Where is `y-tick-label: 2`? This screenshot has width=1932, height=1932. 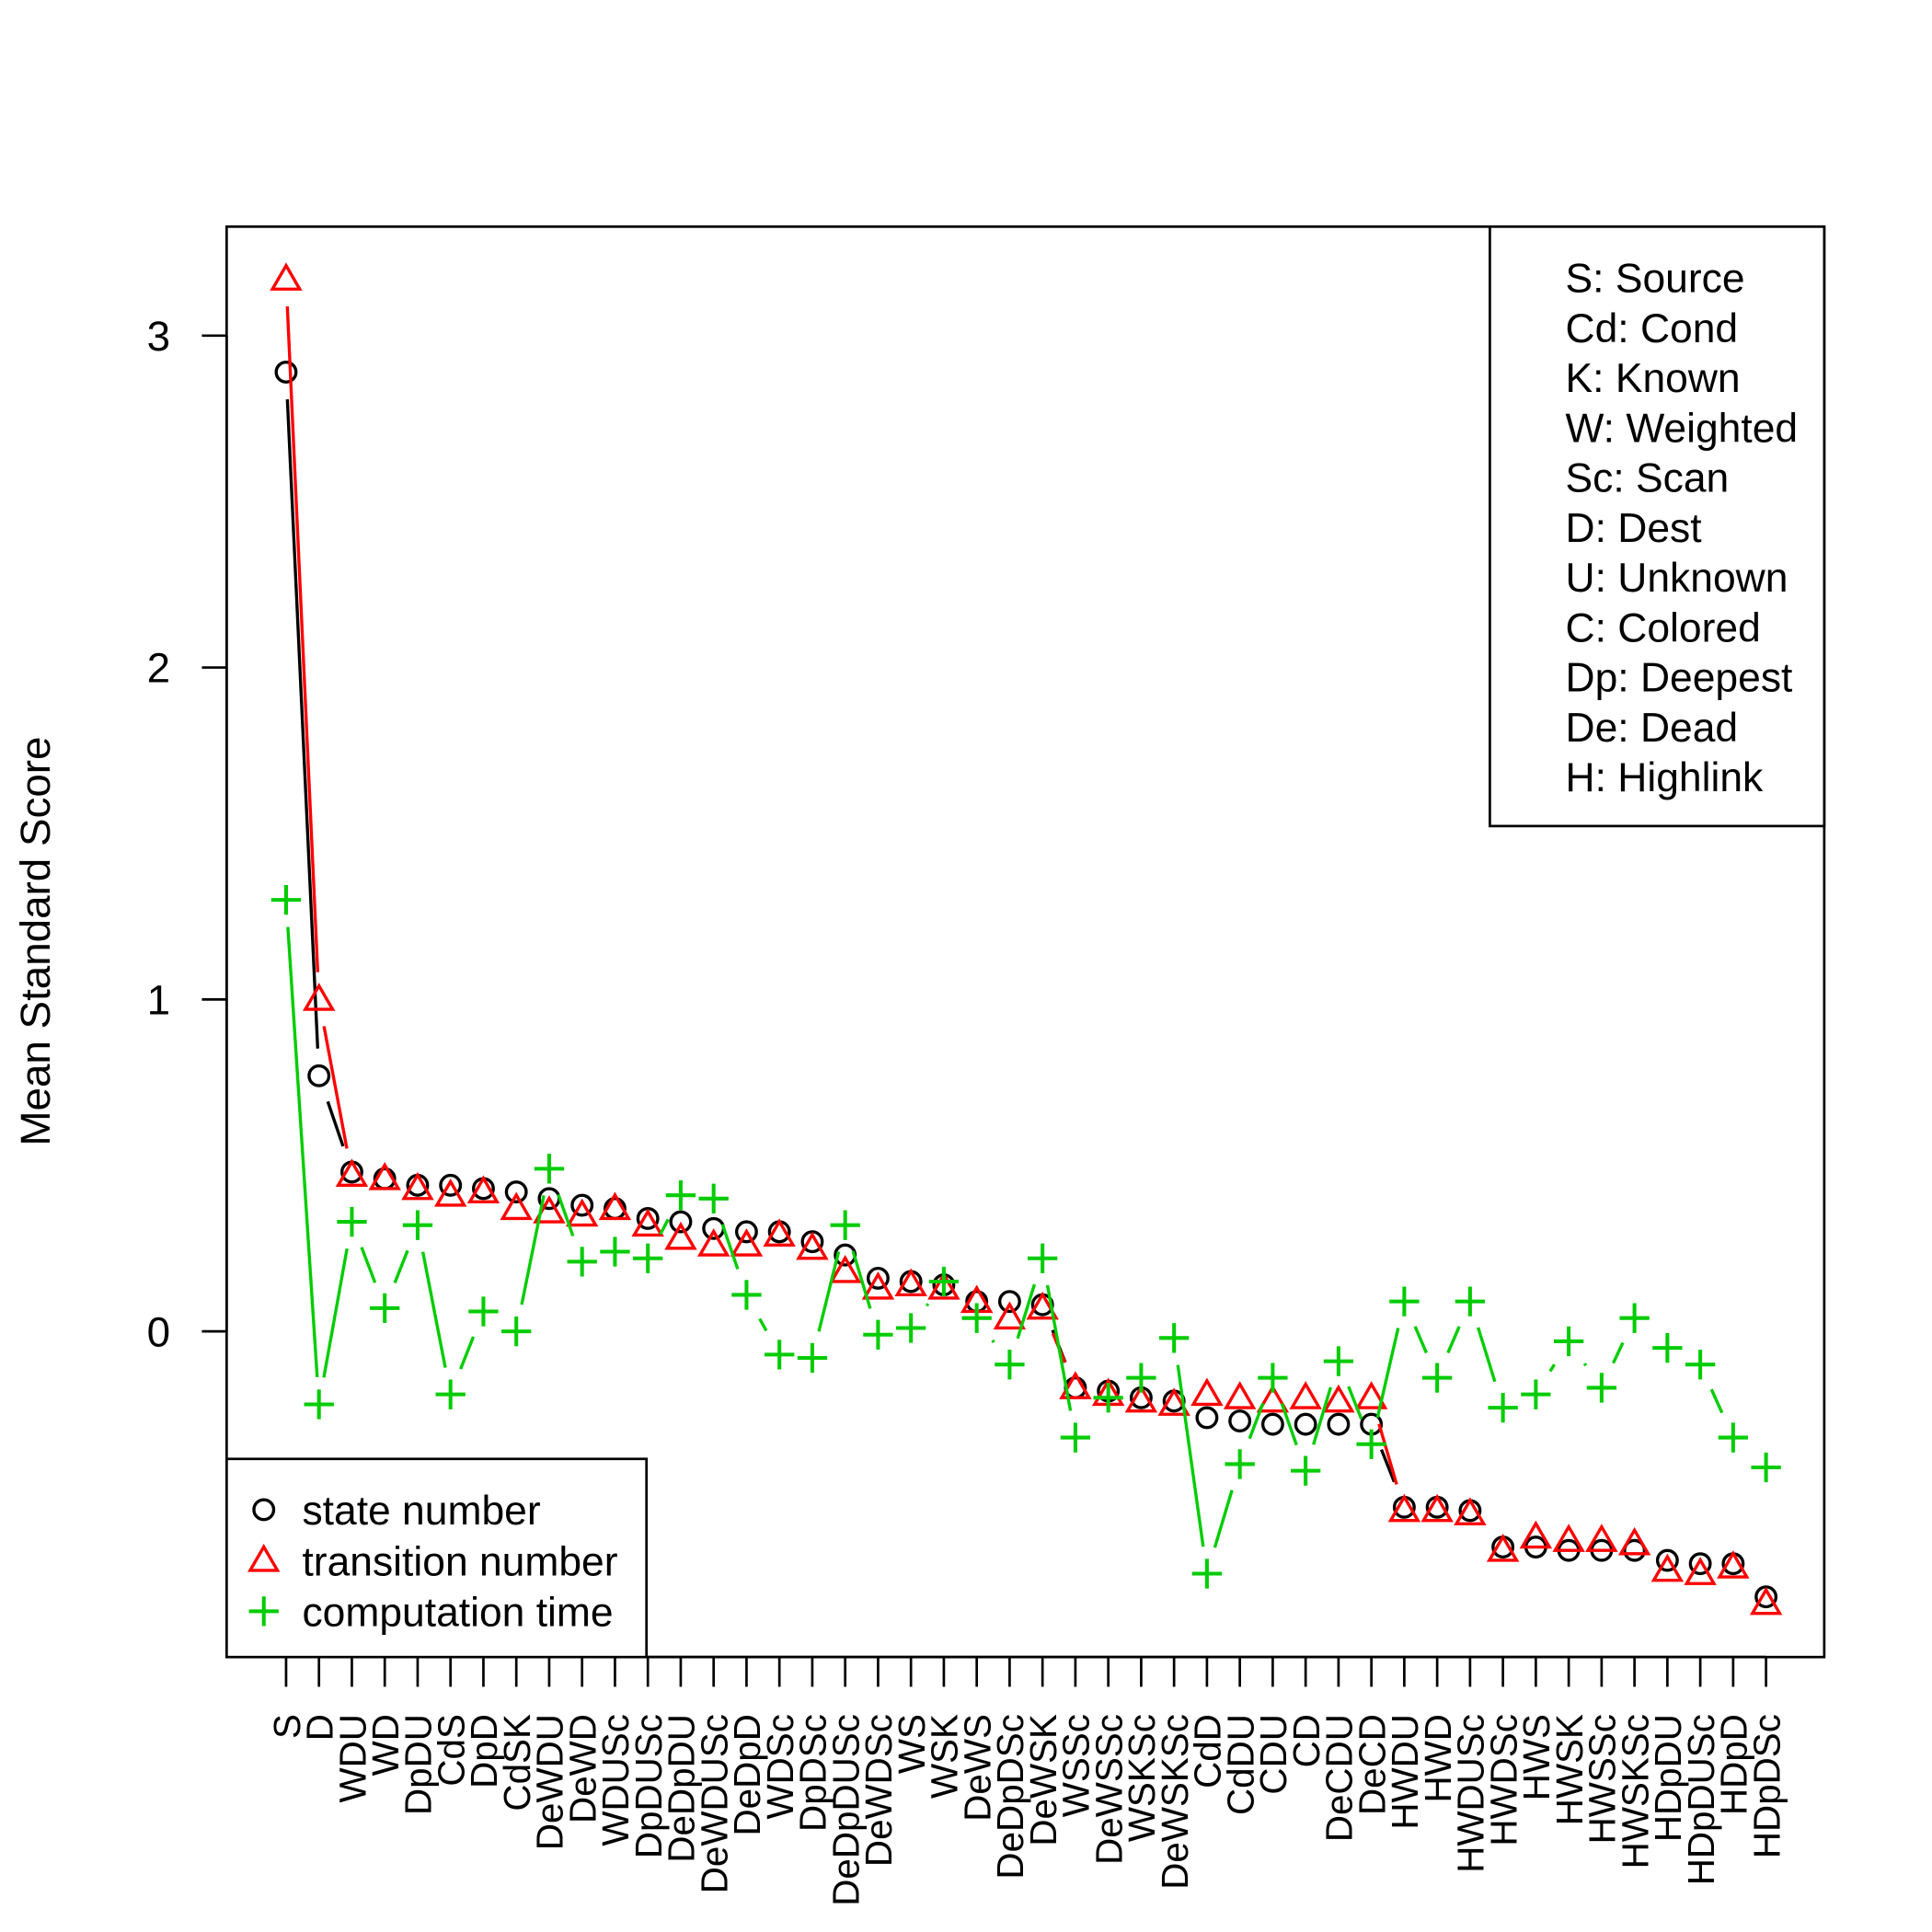
y-tick-label: 2 is located at coordinates (158, 668).